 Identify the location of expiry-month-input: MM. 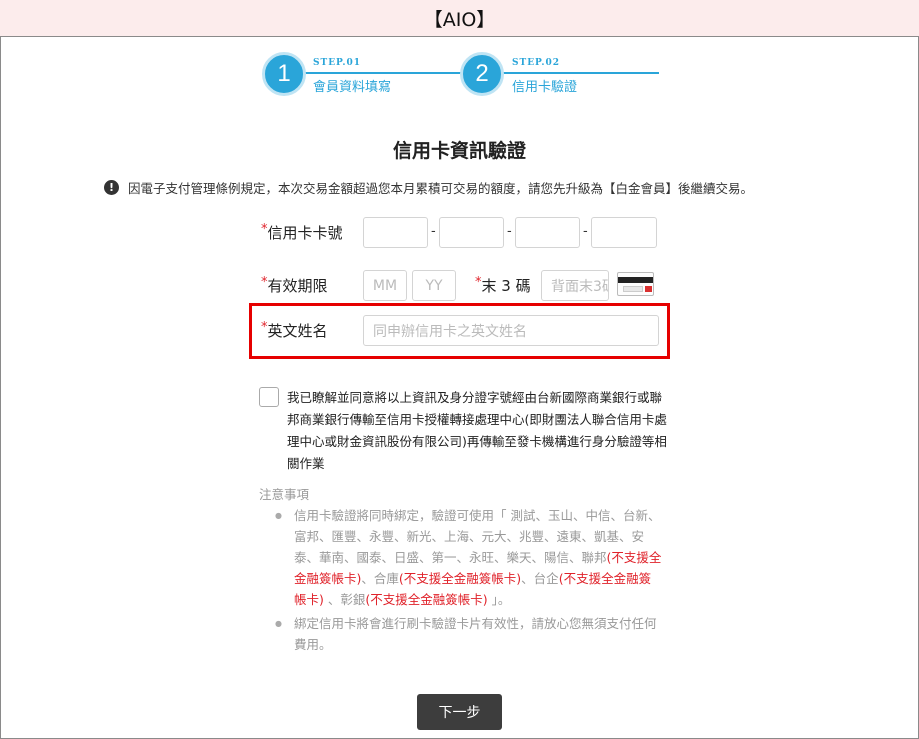
(385, 285).